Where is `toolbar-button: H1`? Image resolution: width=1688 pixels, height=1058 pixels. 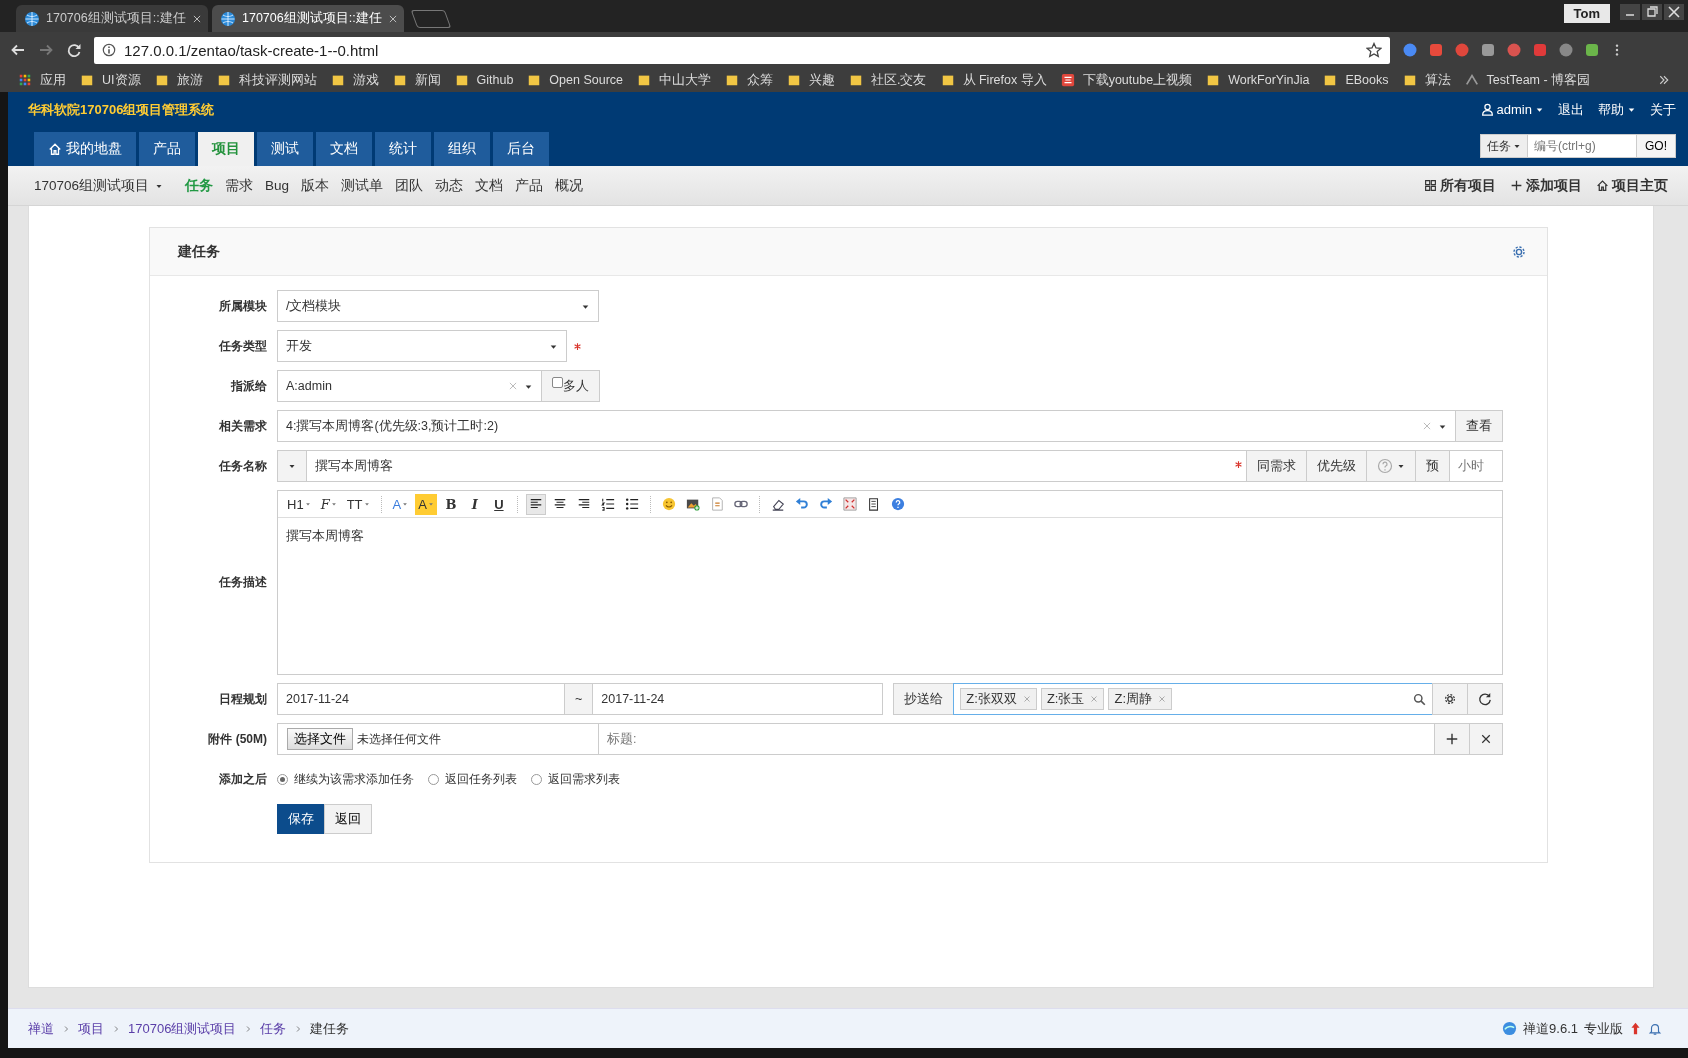 toolbar-button: H1 is located at coordinates (299, 504).